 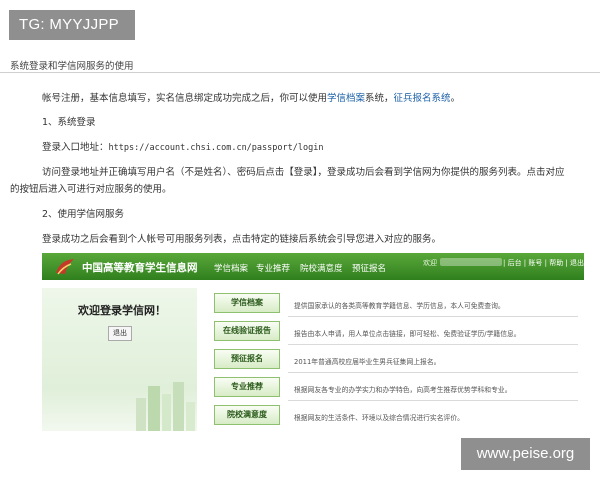 I want to click on service-button-archive: 学信档案, so click(x=247, y=303).